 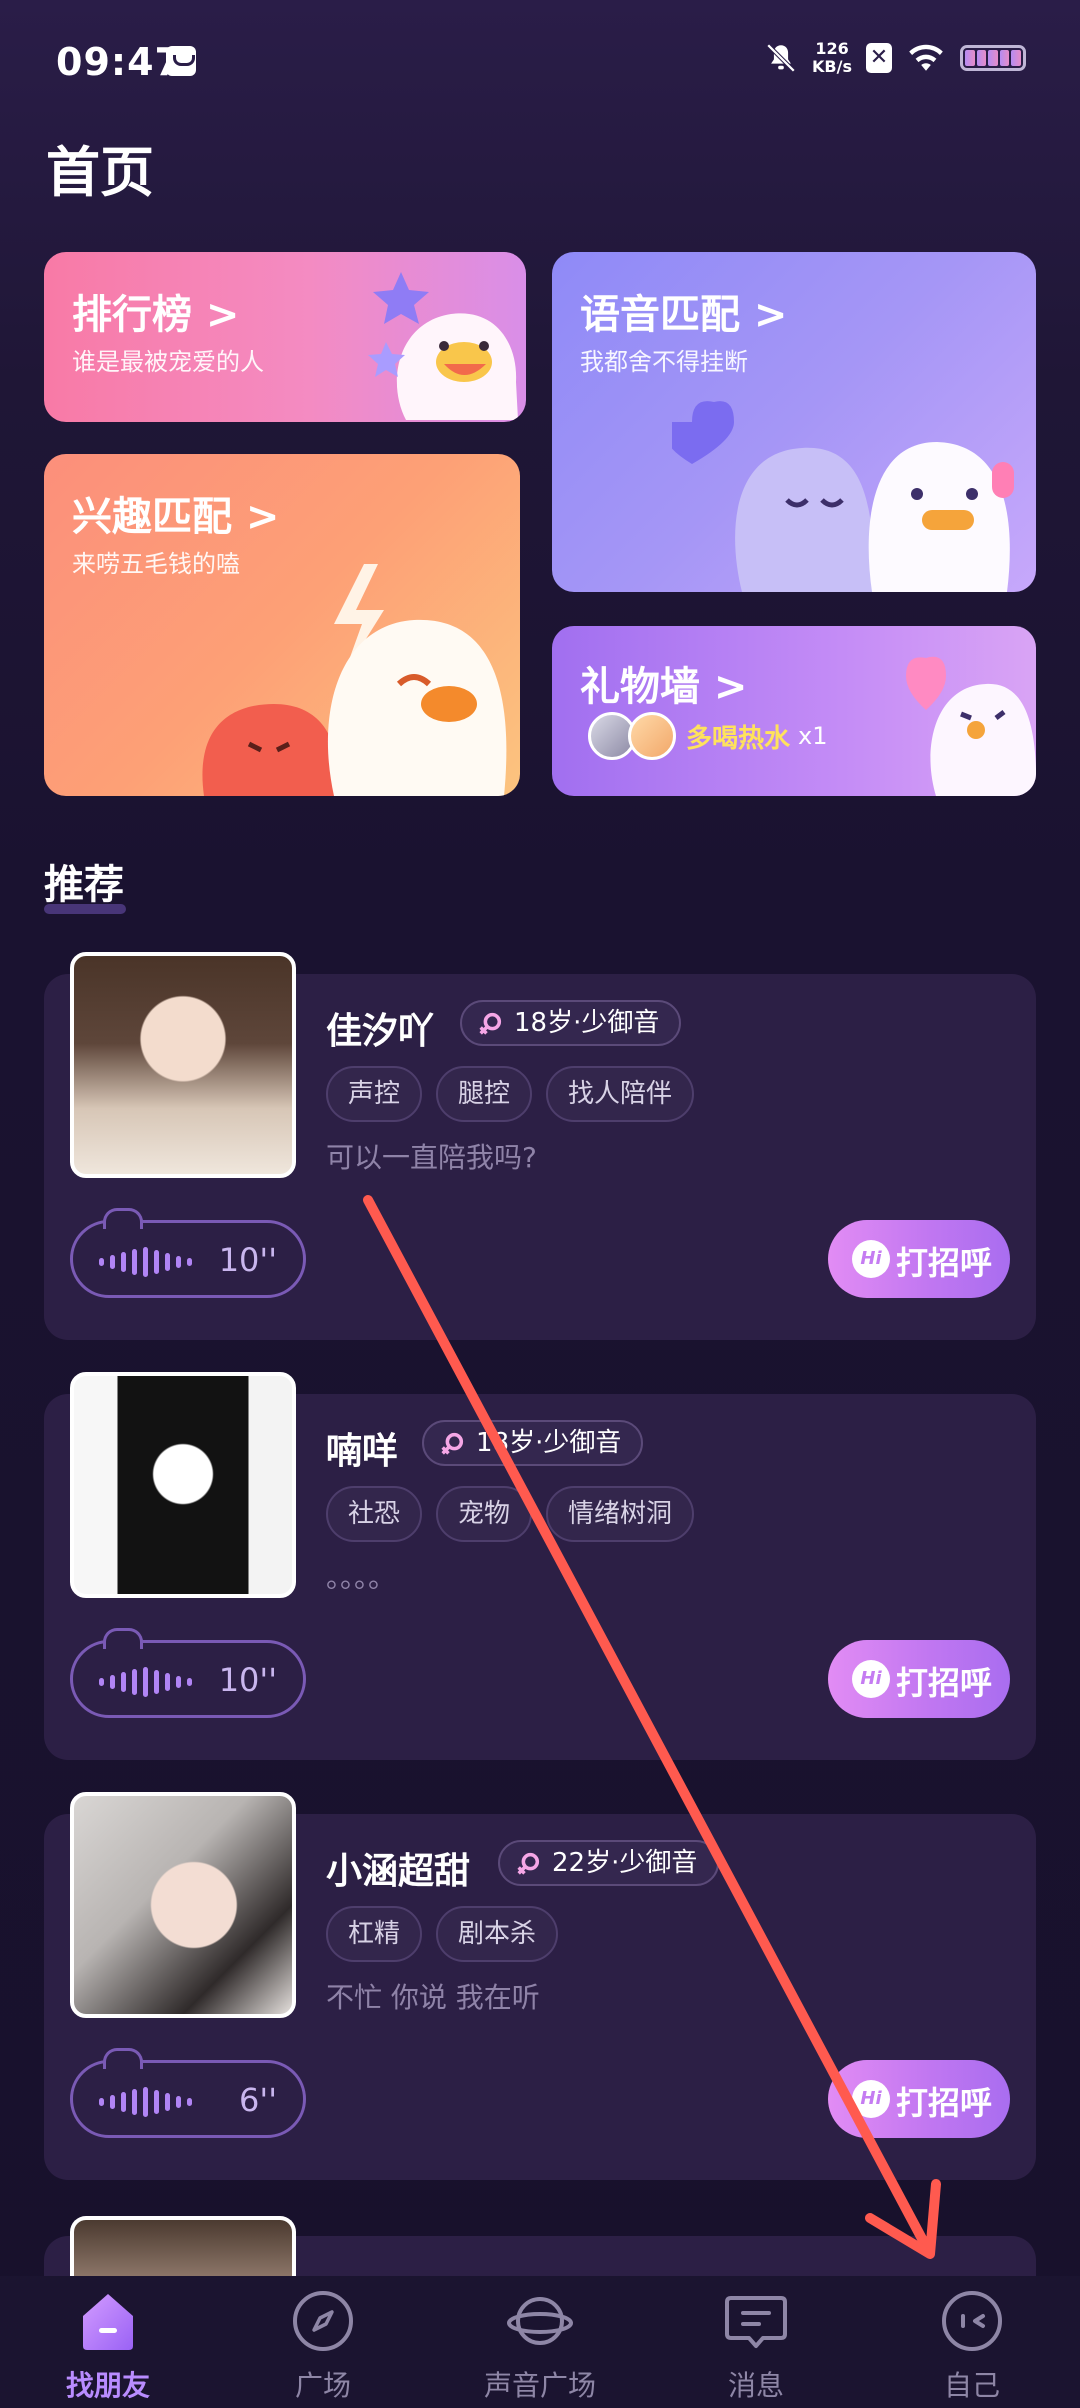 I want to click on status-time: 09:47, so click(x=119, y=62).